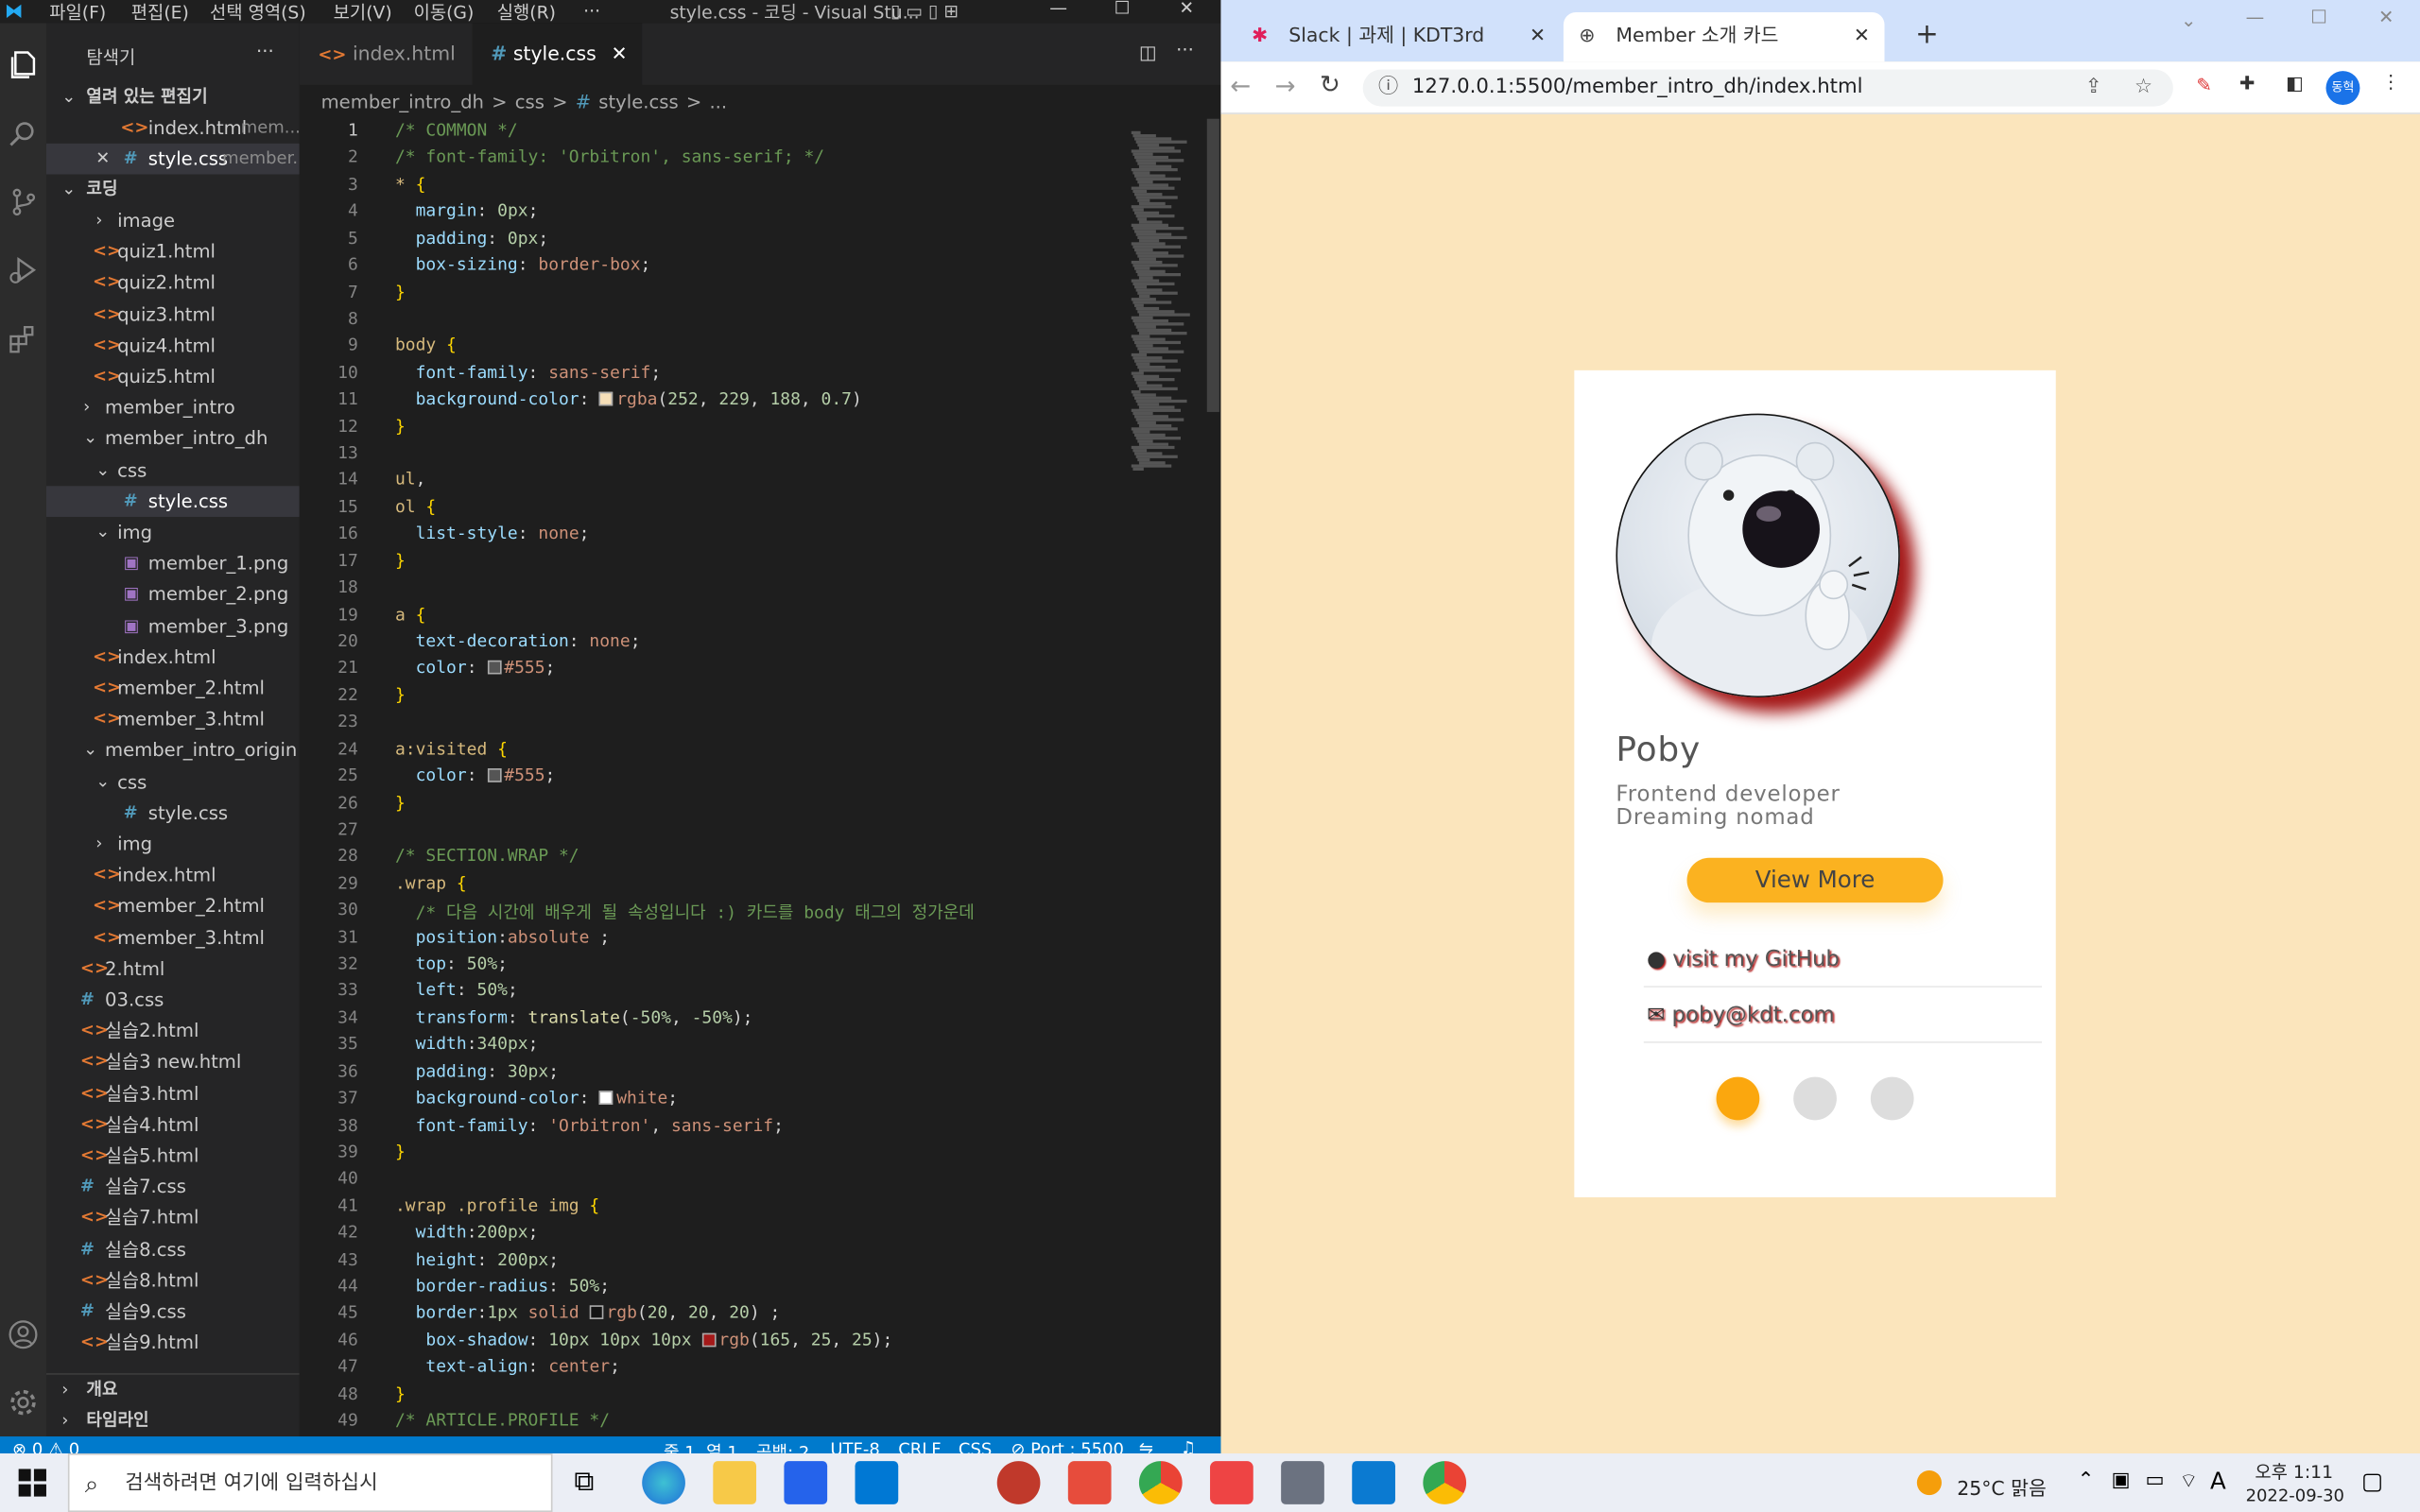 Image resolution: width=2420 pixels, height=1512 pixels. Describe the element at coordinates (2203, 84) in the screenshot. I see `color-picker-extension-icon: ✎` at that location.